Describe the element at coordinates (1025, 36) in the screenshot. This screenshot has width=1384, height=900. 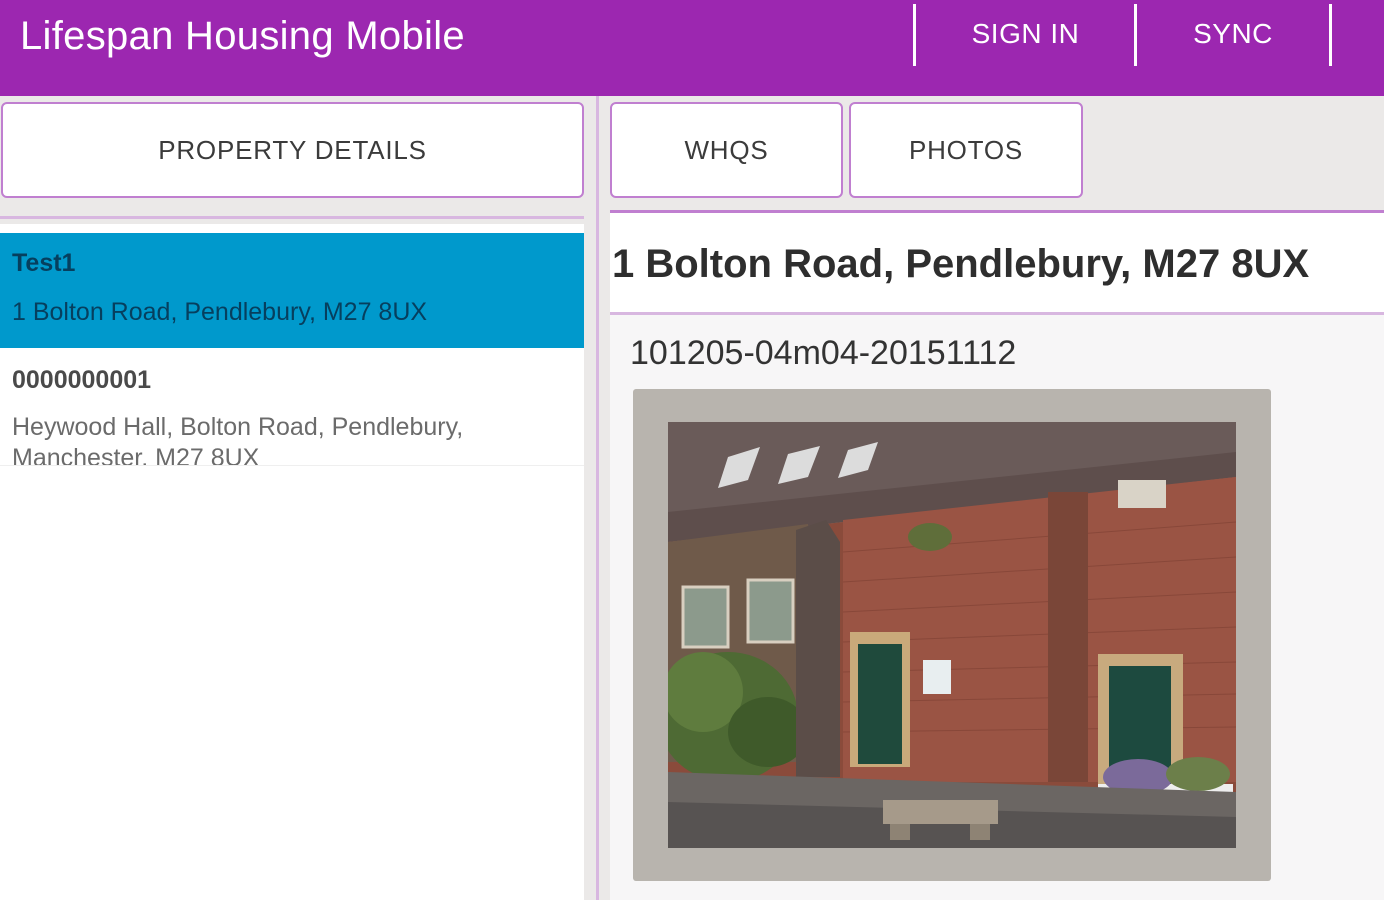
I see `sign-in-button: SIGN IN` at that location.